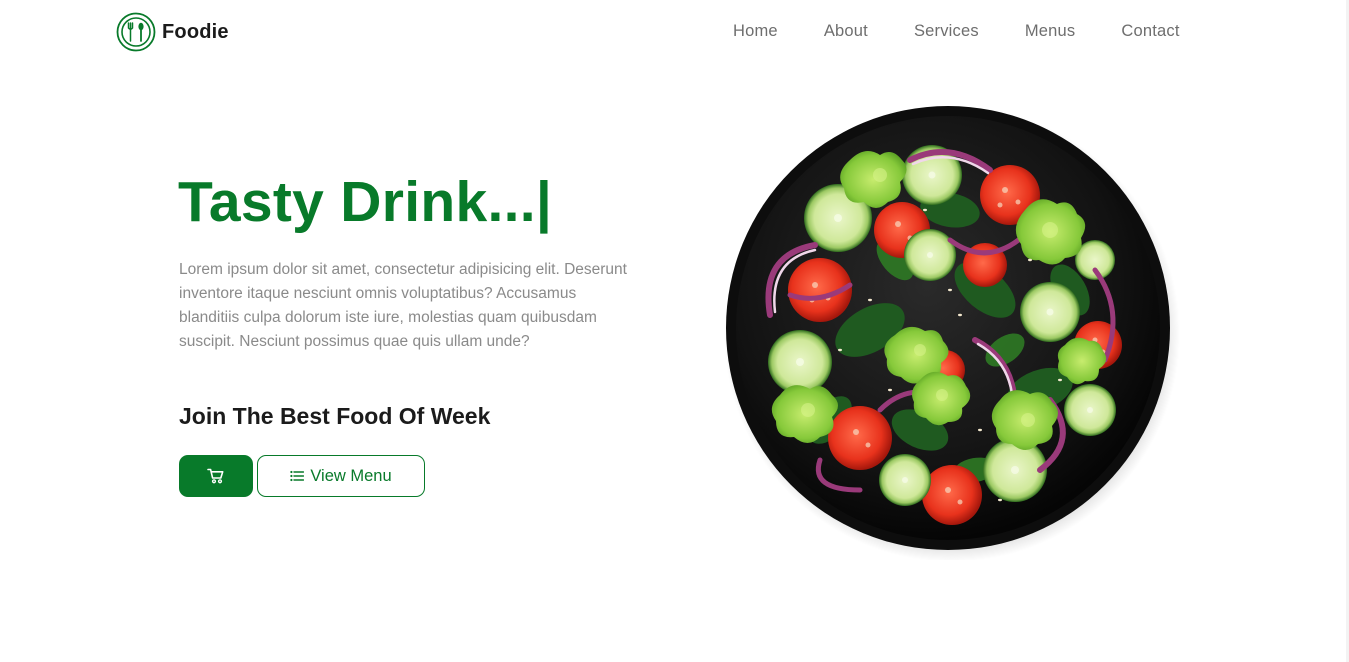 The image size is (1349, 662). Describe the element at coordinates (195, 31) in the screenshot. I see `brand-name: Foodie` at that location.